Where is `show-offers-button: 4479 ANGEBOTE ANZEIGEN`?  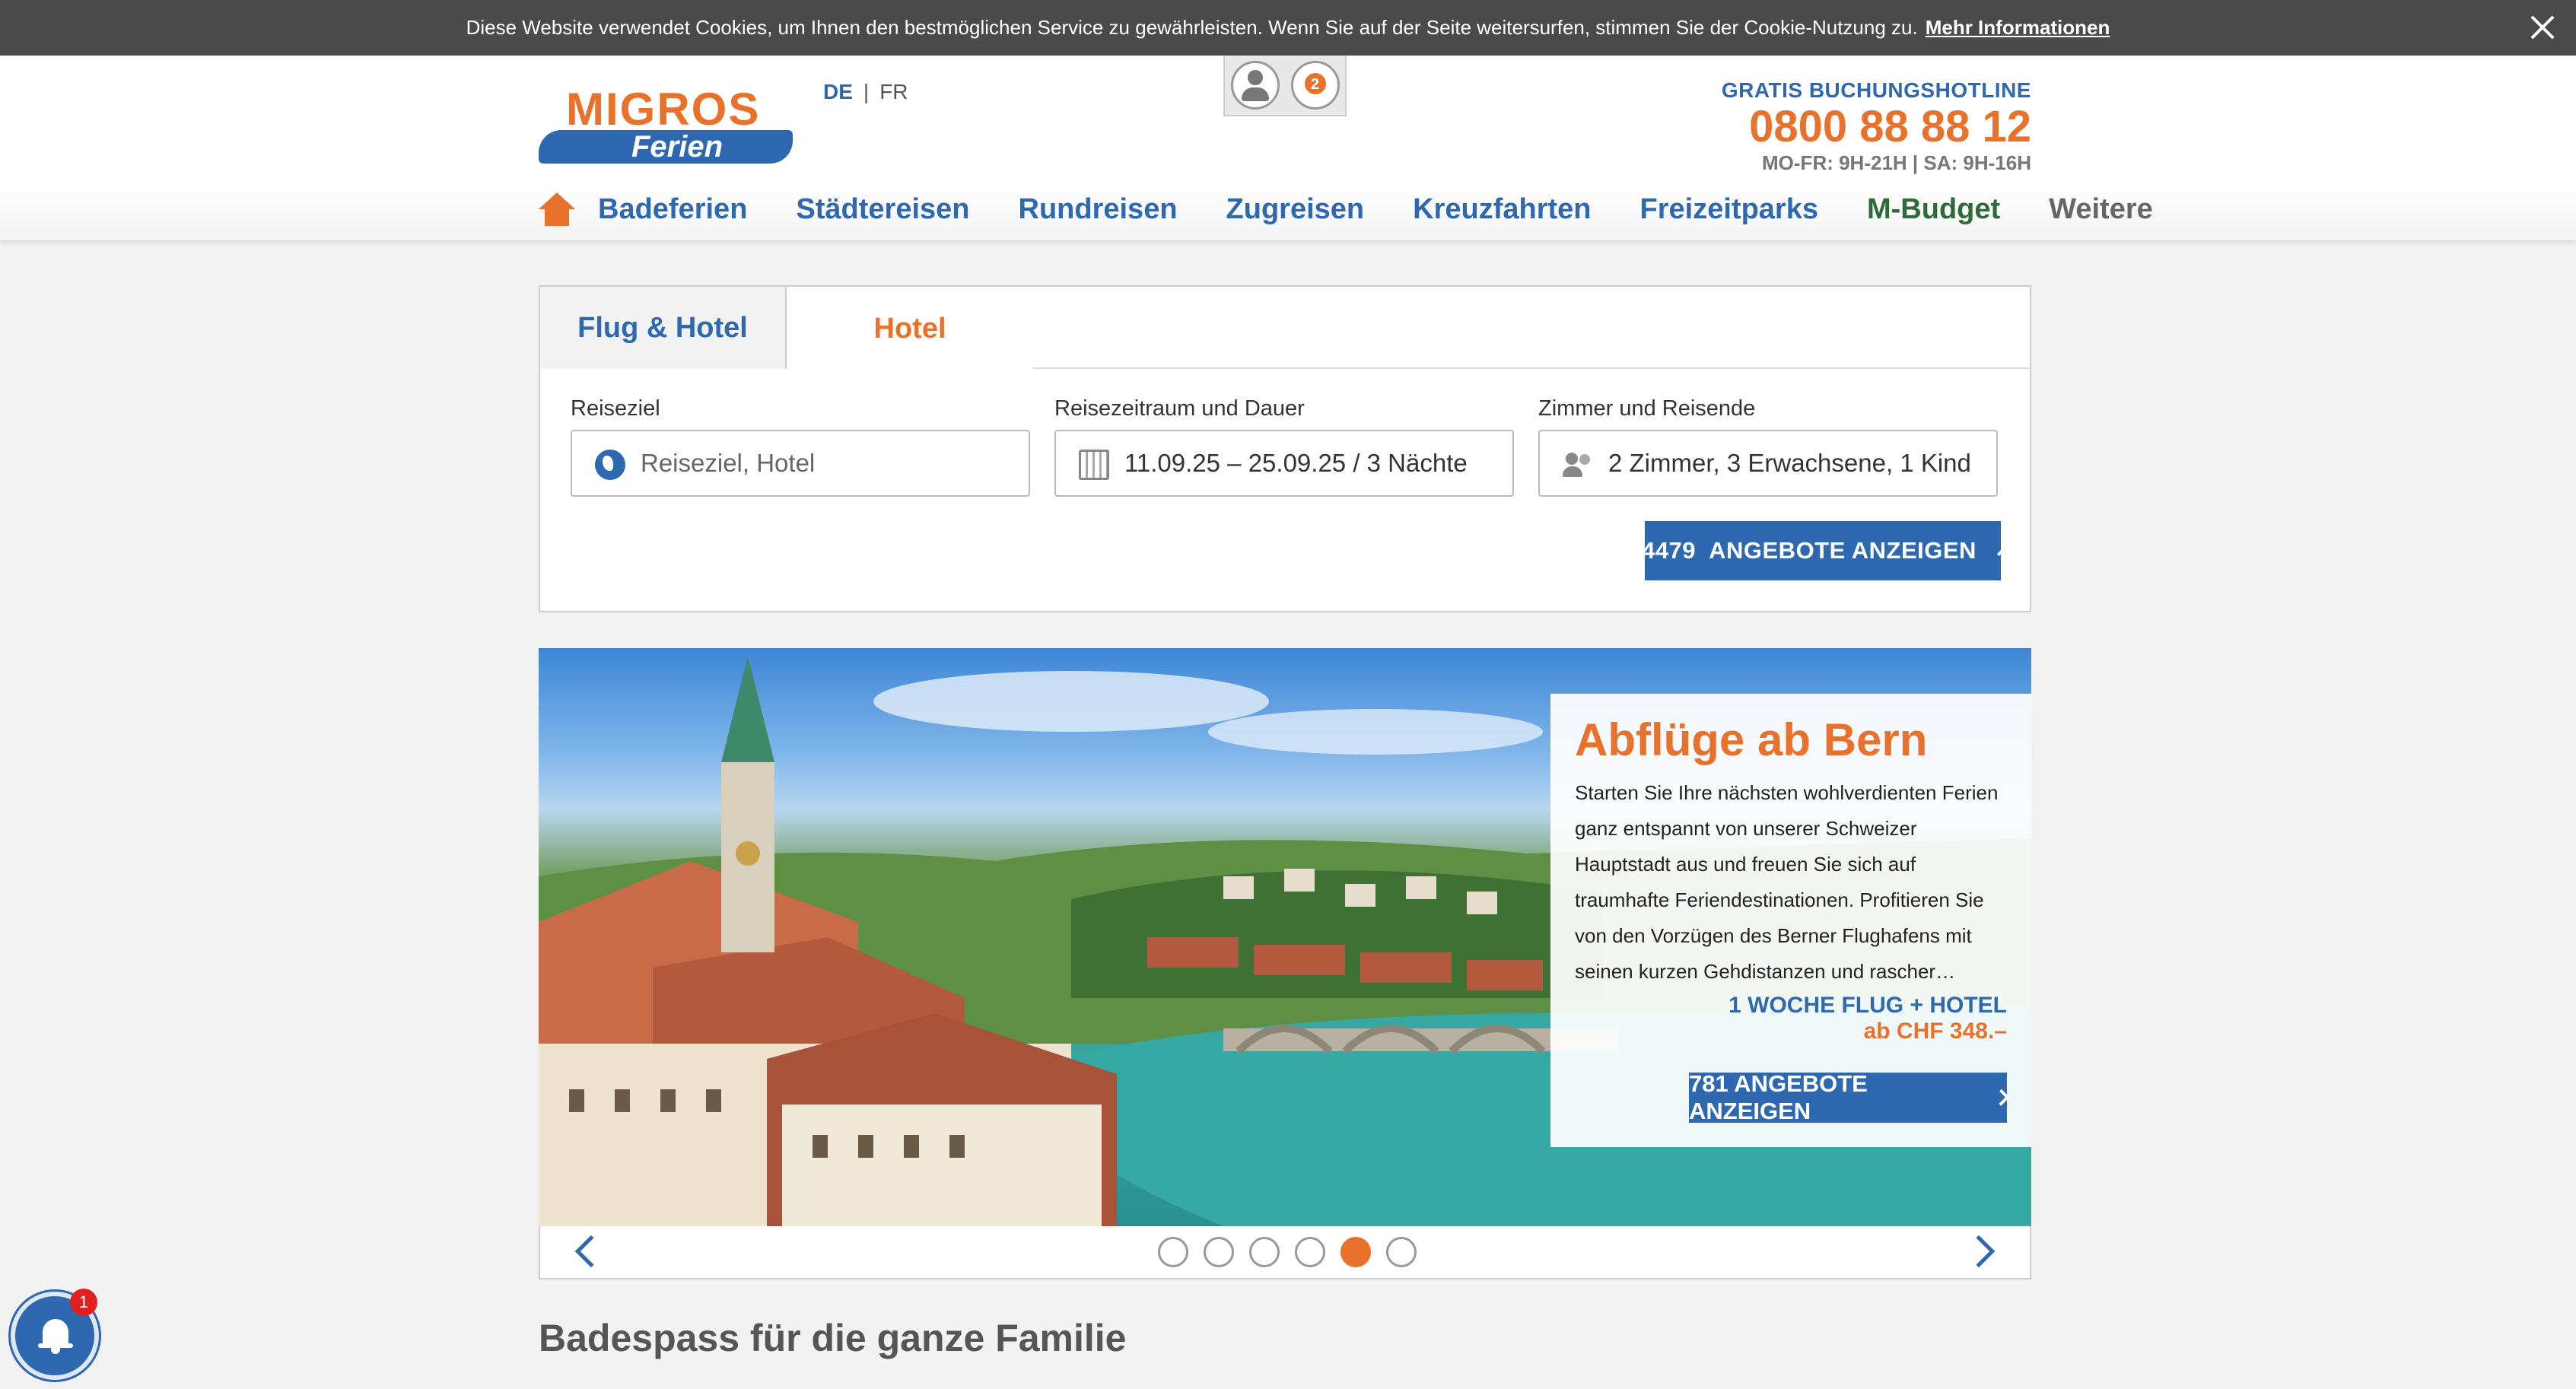
show-offers-button: 4479 ANGEBOTE ANZEIGEN is located at coordinates (1825, 550).